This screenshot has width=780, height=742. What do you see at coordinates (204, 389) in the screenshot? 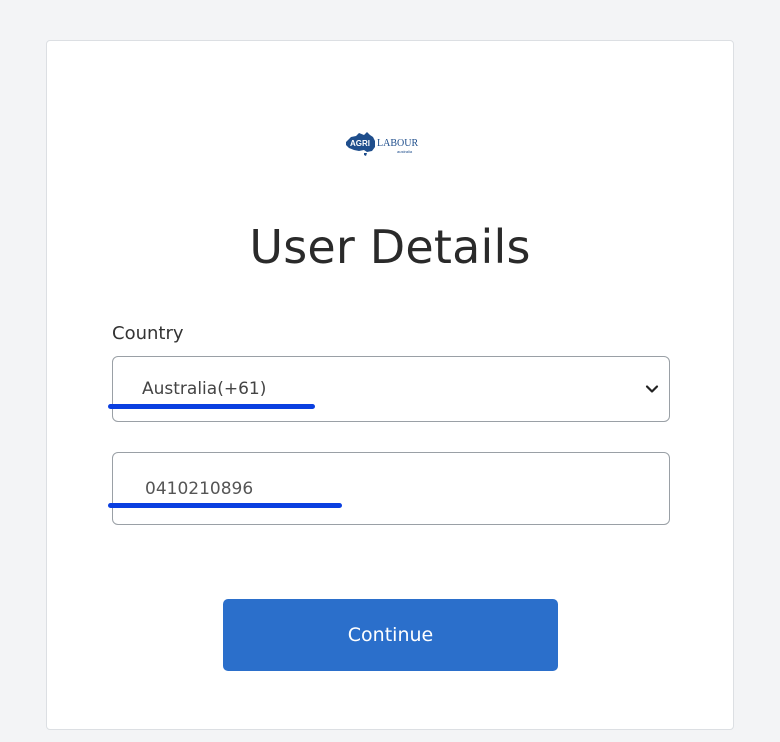
I see `country-select-value: Australia(+61)` at bounding box center [204, 389].